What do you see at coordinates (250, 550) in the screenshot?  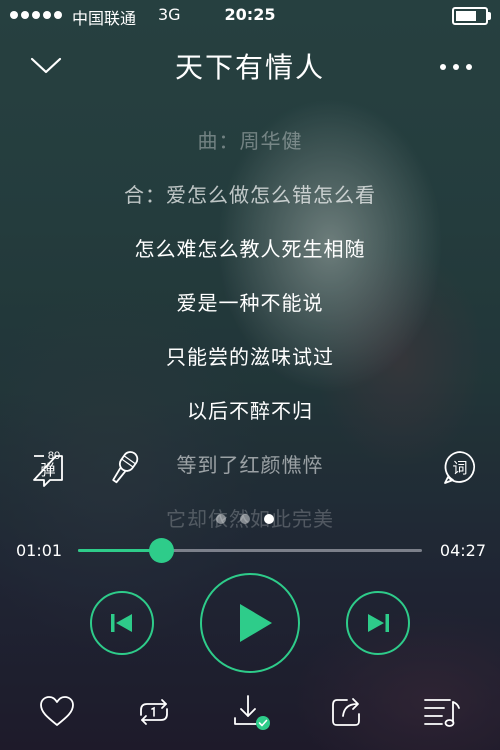 I see `progress-bar` at bounding box center [250, 550].